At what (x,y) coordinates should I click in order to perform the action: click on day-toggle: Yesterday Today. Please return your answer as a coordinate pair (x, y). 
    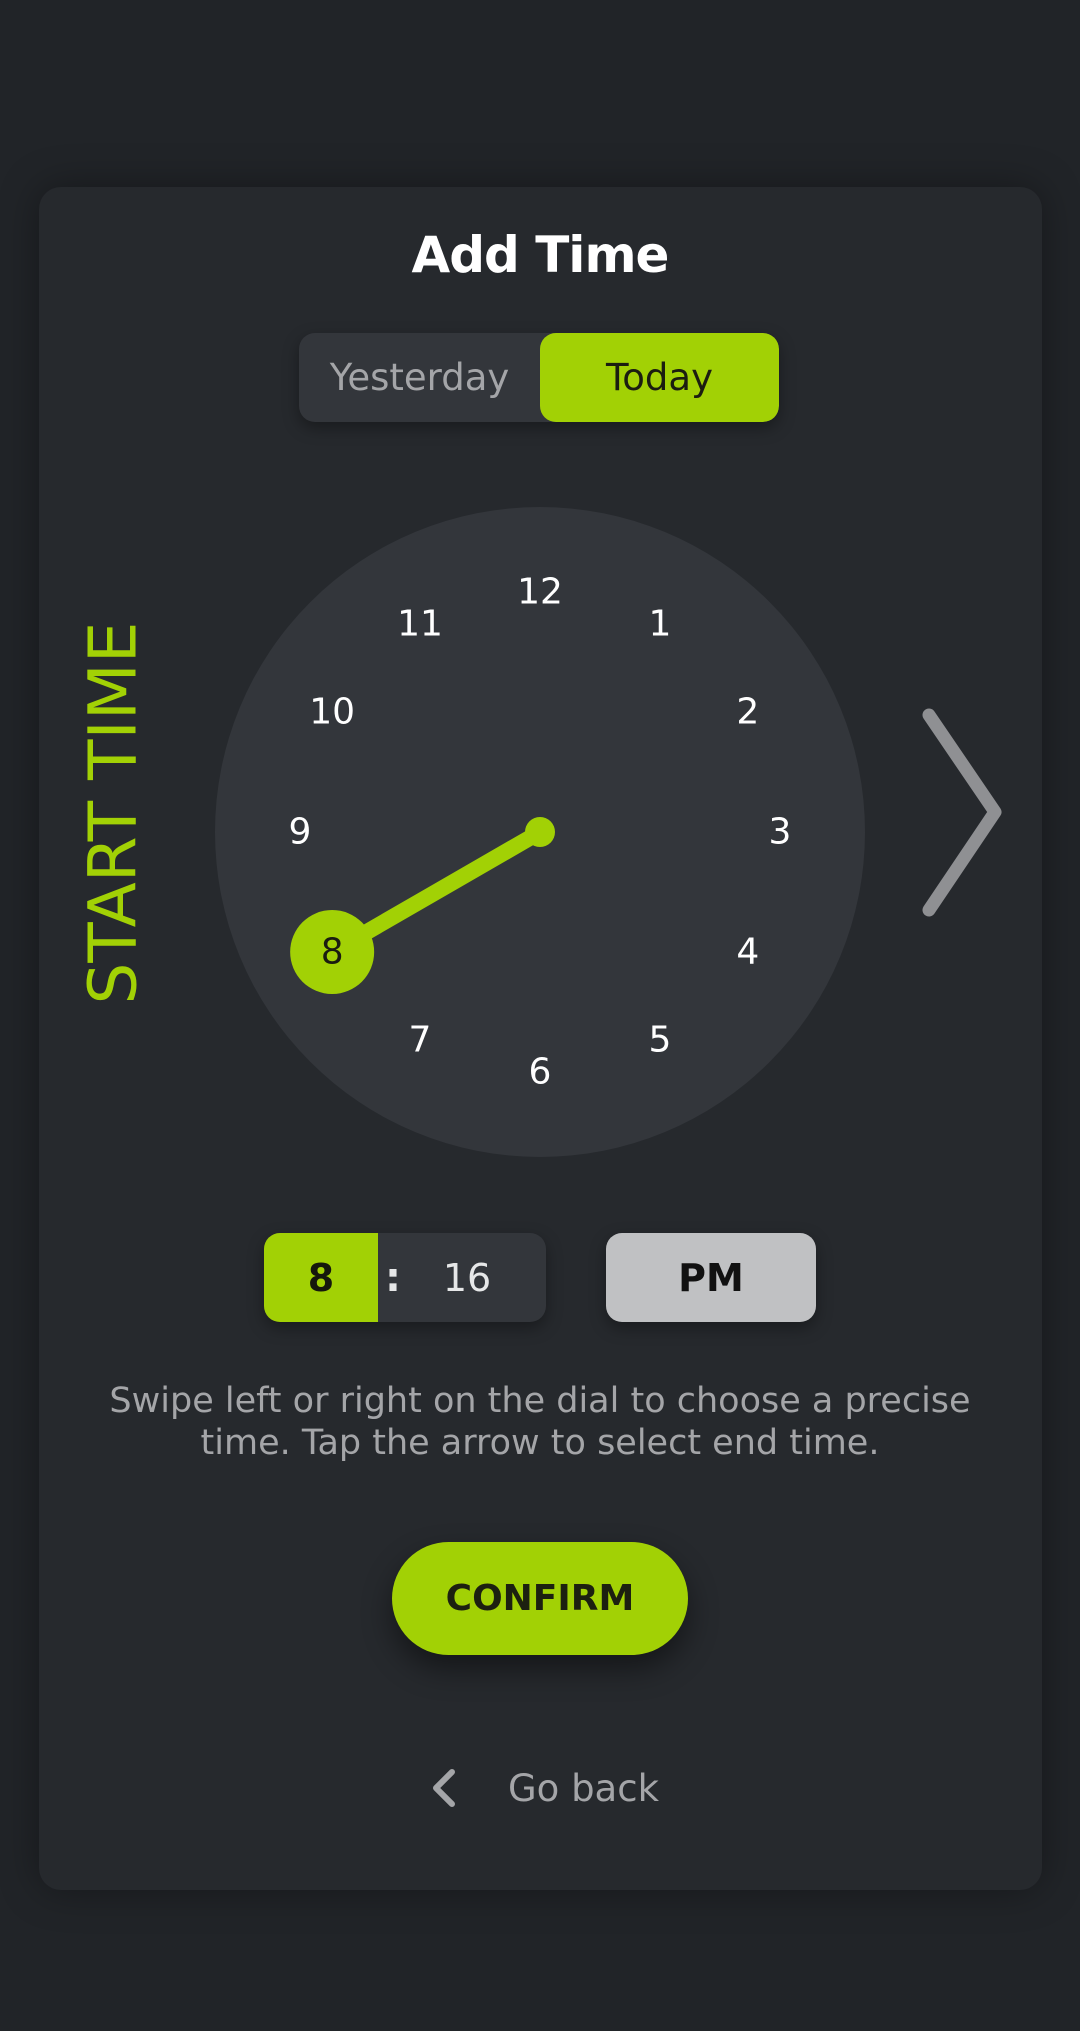
    Looking at the image, I should click on (539, 377).